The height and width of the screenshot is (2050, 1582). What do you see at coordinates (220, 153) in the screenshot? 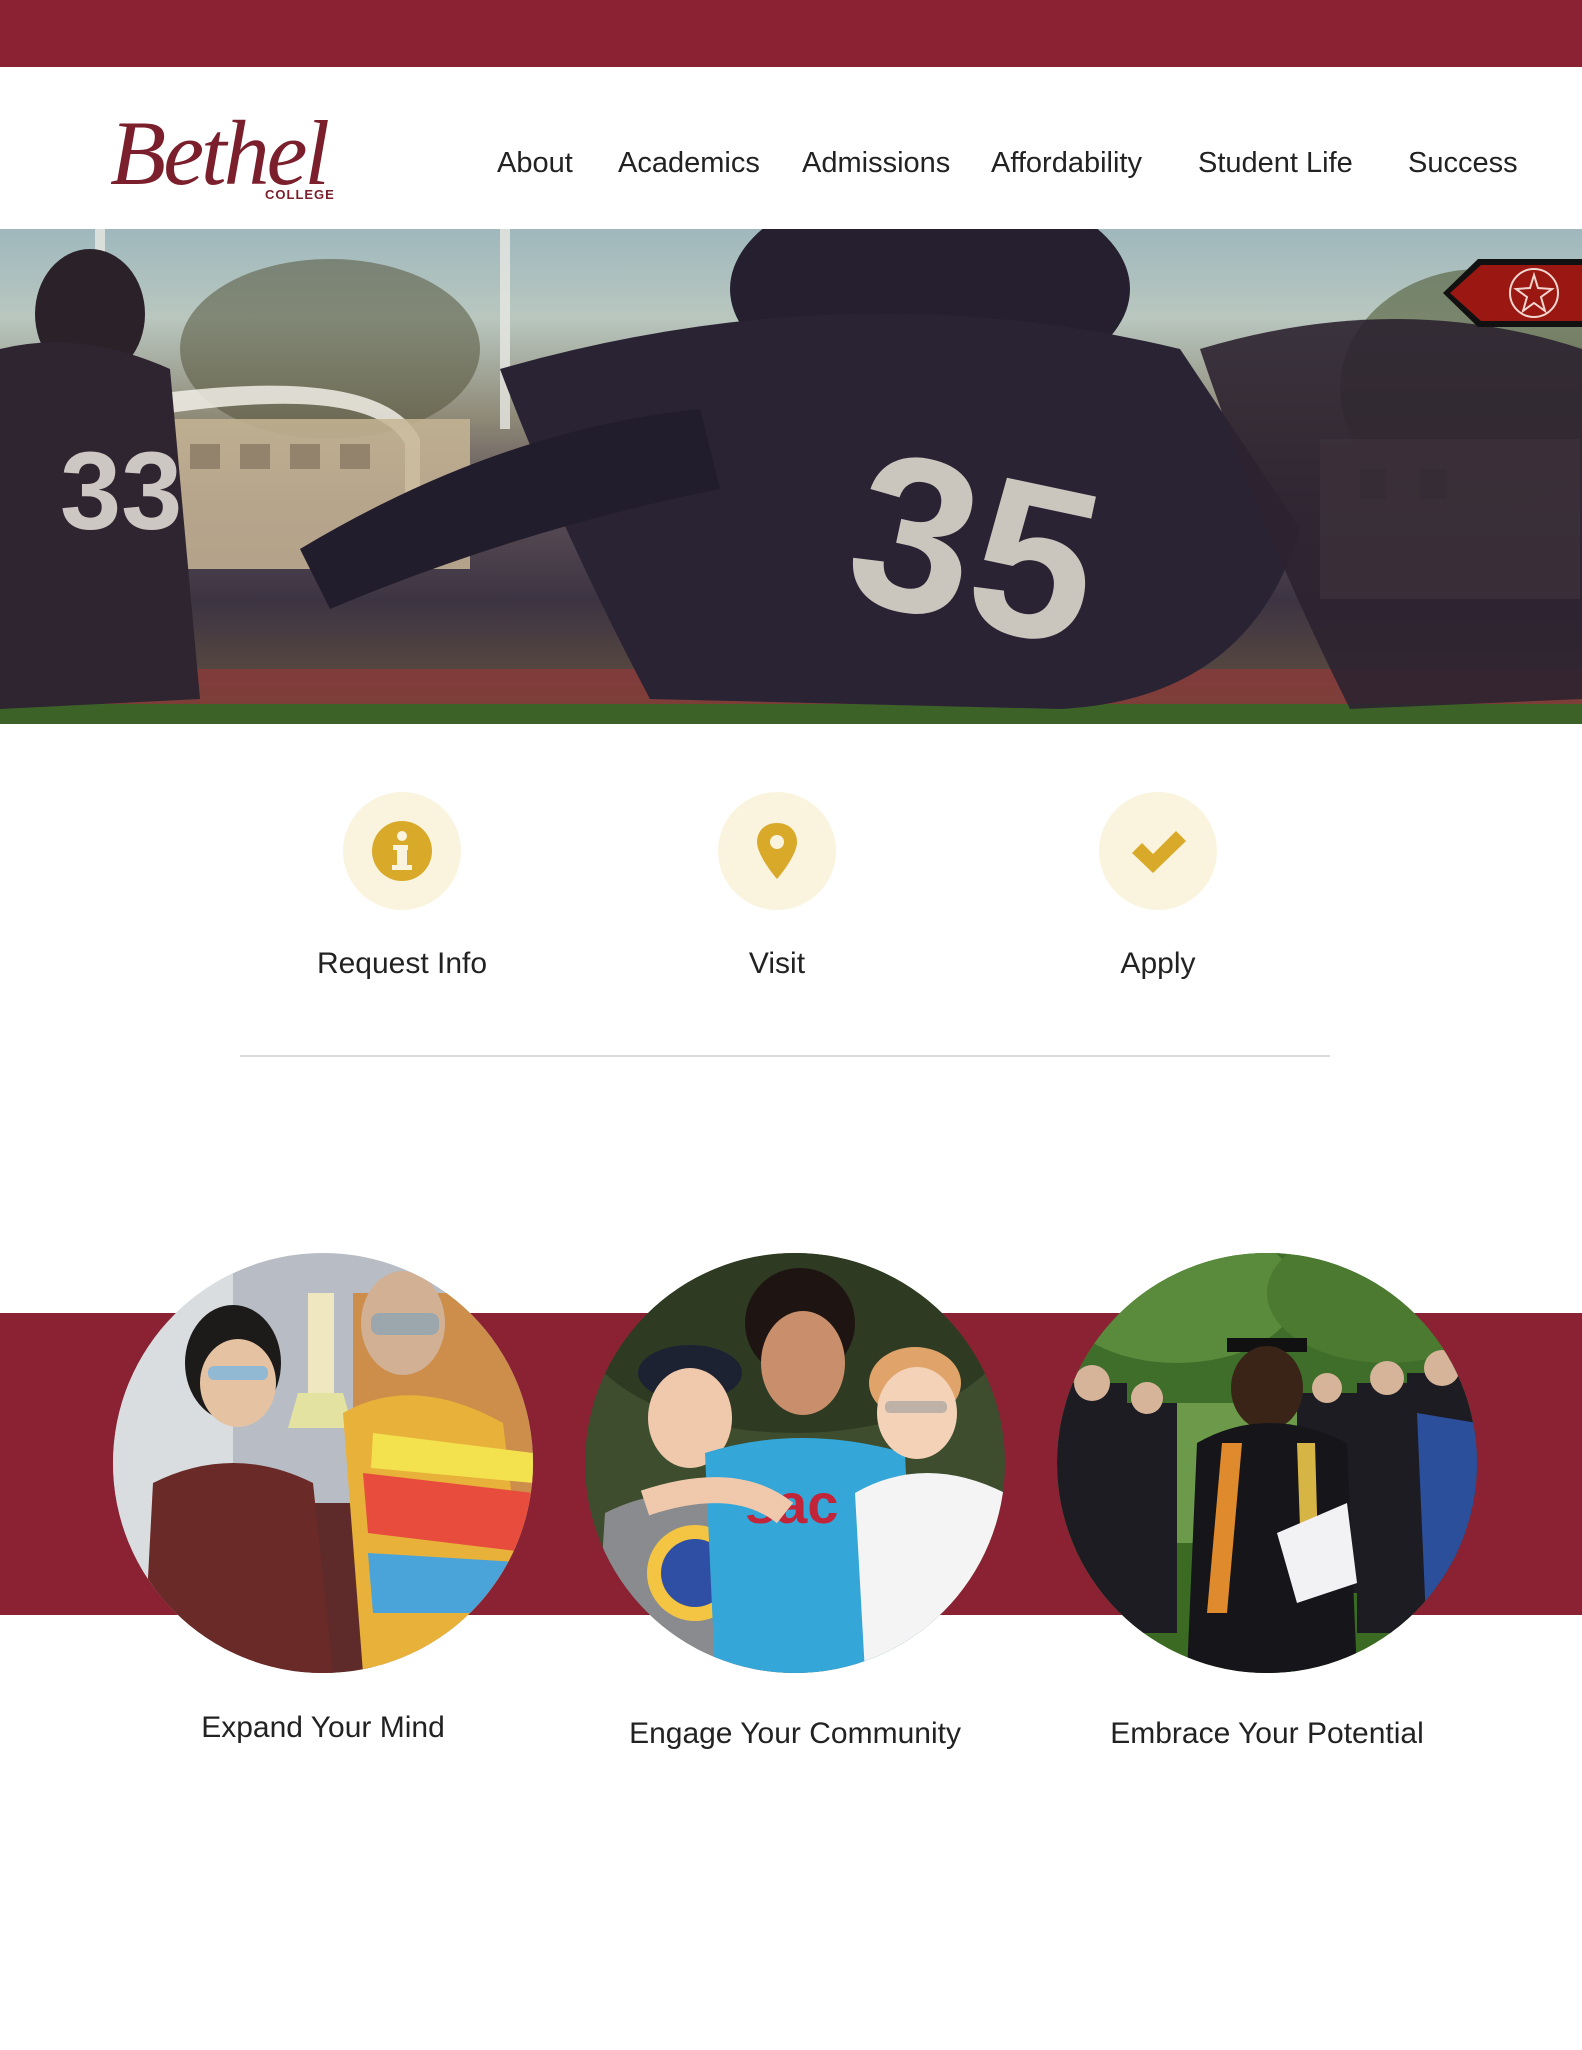
I see `logo-wordmark: Bethel` at bounding box center [220, 153].